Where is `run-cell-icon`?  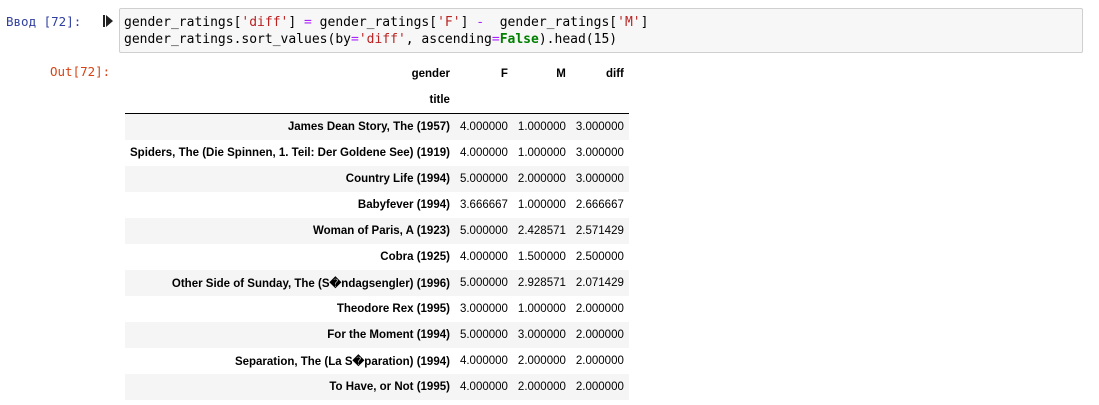 run-cell-icon is located at coordinates (108, 21).